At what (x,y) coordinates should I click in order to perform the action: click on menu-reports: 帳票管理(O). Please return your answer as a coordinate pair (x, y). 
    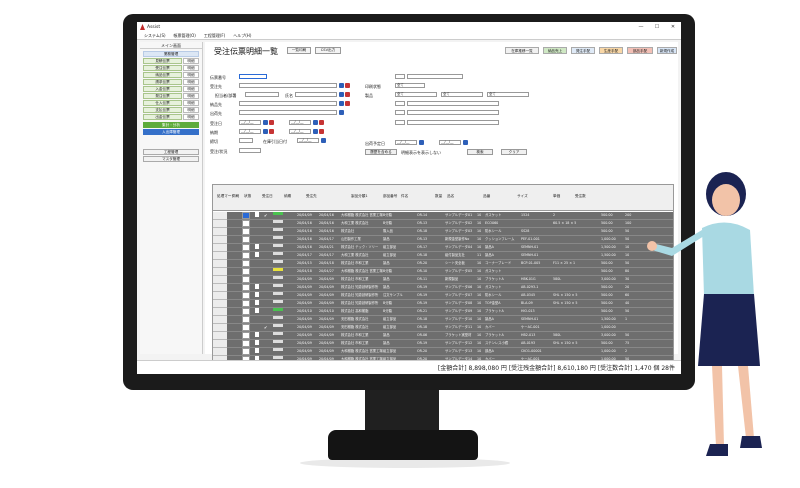
    Looking at the image, I should click on (185, 36).